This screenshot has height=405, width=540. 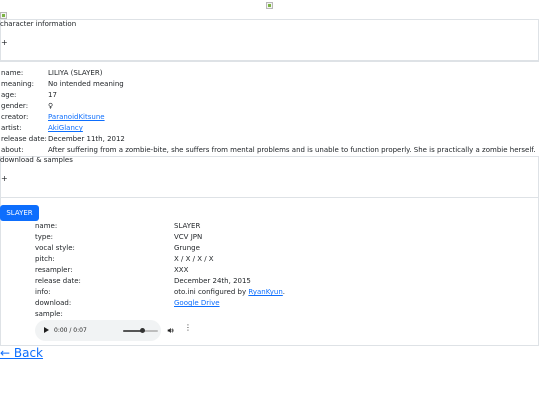 I want to click on field-value: oto.ini configured by RyanKyun., so click(x=229, y=292).